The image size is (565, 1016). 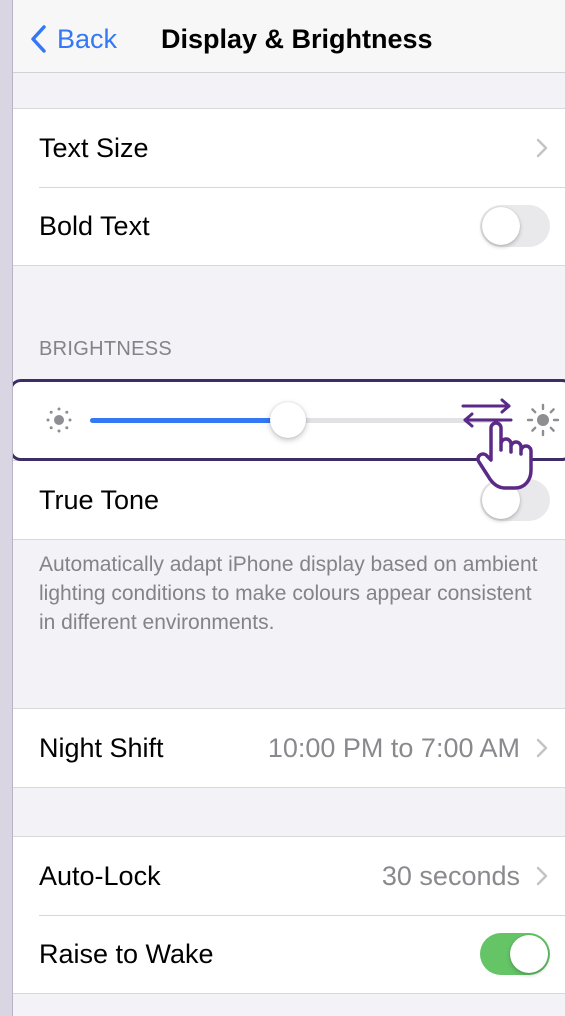 I want to click on text-size-label: Text Size, so click(x=94, y=147).